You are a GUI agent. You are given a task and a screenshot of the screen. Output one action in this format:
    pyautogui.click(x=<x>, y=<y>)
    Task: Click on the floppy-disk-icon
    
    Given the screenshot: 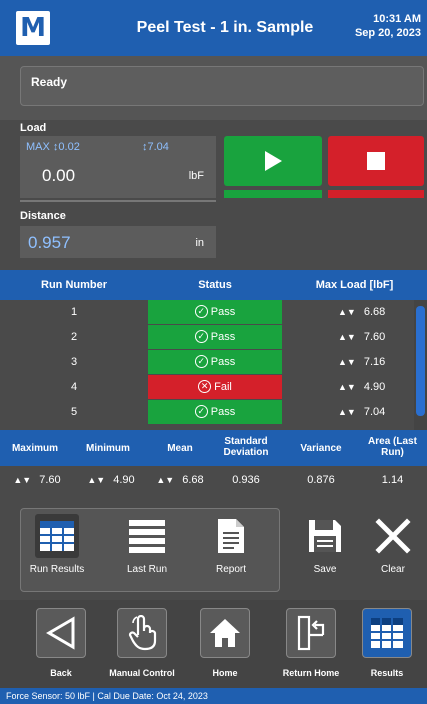 What is the action you would take?
    pyautogui.click(x=325, y=536)
    